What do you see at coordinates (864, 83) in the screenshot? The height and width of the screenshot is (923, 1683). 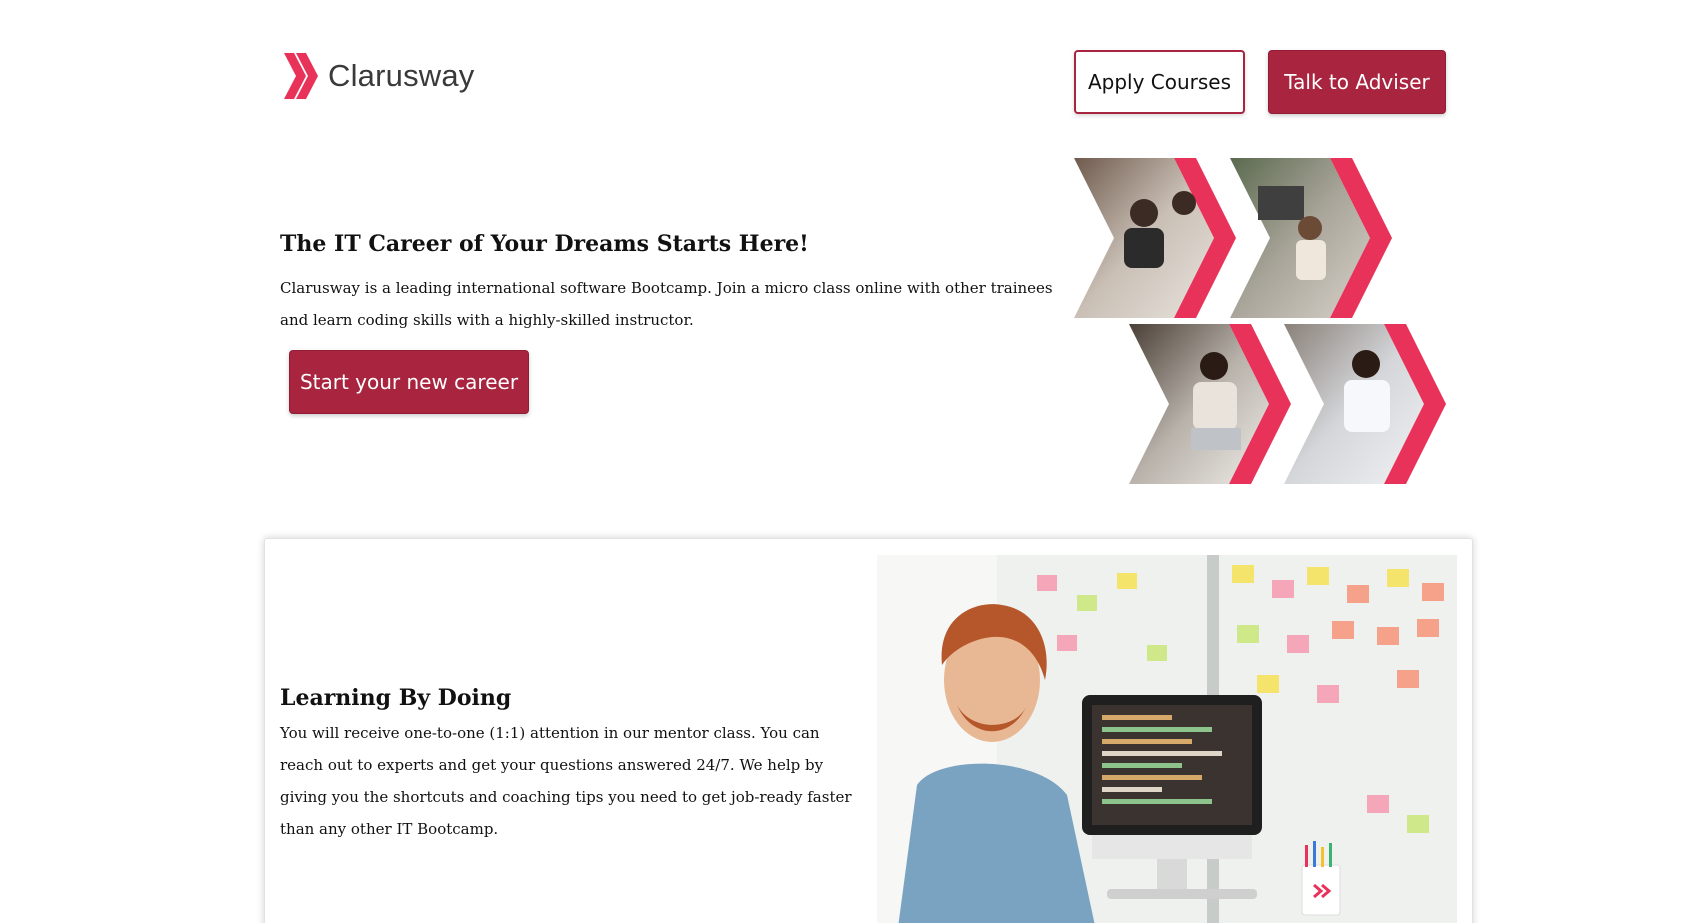 I see `site-header: Clarusway Apply Courses Talk to Adviser` at bounding box center [864, 83].